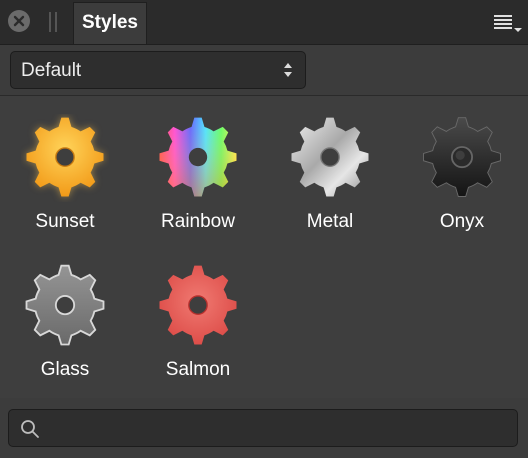 Image resolution: width=528 pixels, height=458 pixels. Describe the element at coordinates (198, 369) in the screenshot. I see `style-label: Salmon` at that location.